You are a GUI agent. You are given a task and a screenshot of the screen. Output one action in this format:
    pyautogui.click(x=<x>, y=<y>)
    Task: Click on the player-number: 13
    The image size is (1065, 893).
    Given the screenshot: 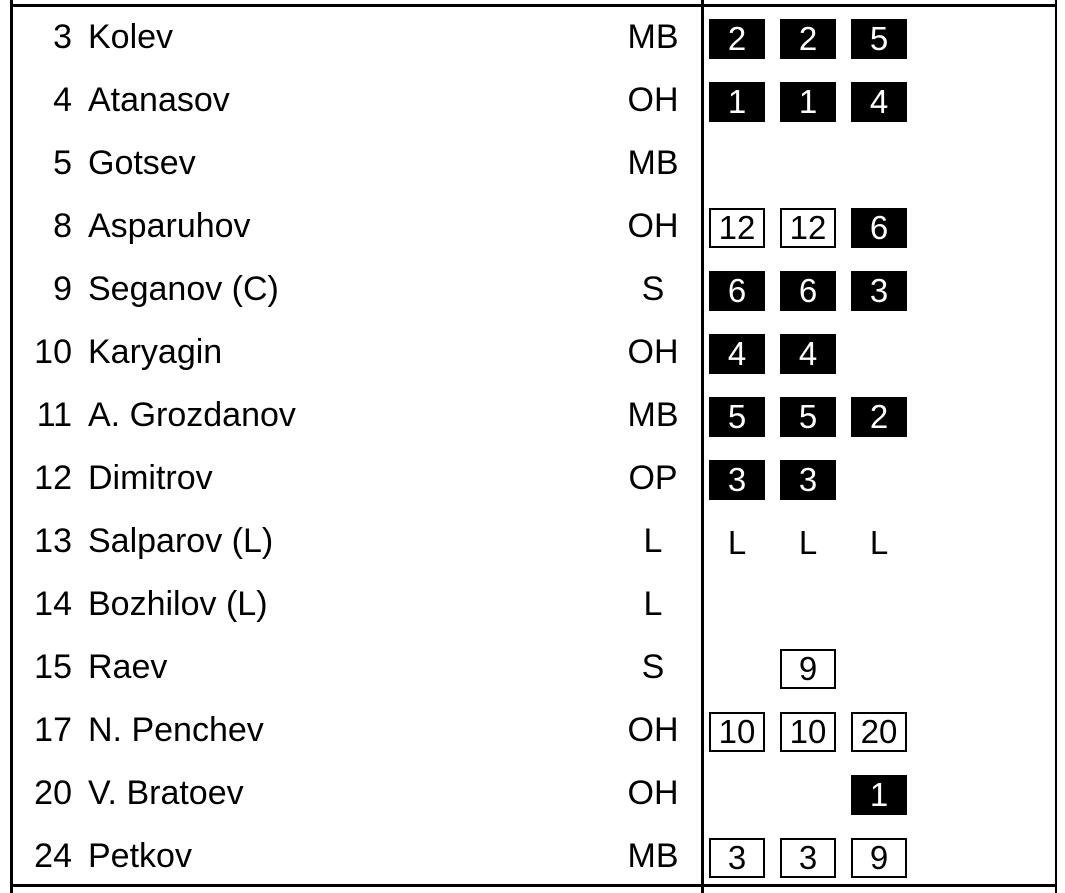 What is the action you would take?
    pyautogui.click(x=53, y=541)
    